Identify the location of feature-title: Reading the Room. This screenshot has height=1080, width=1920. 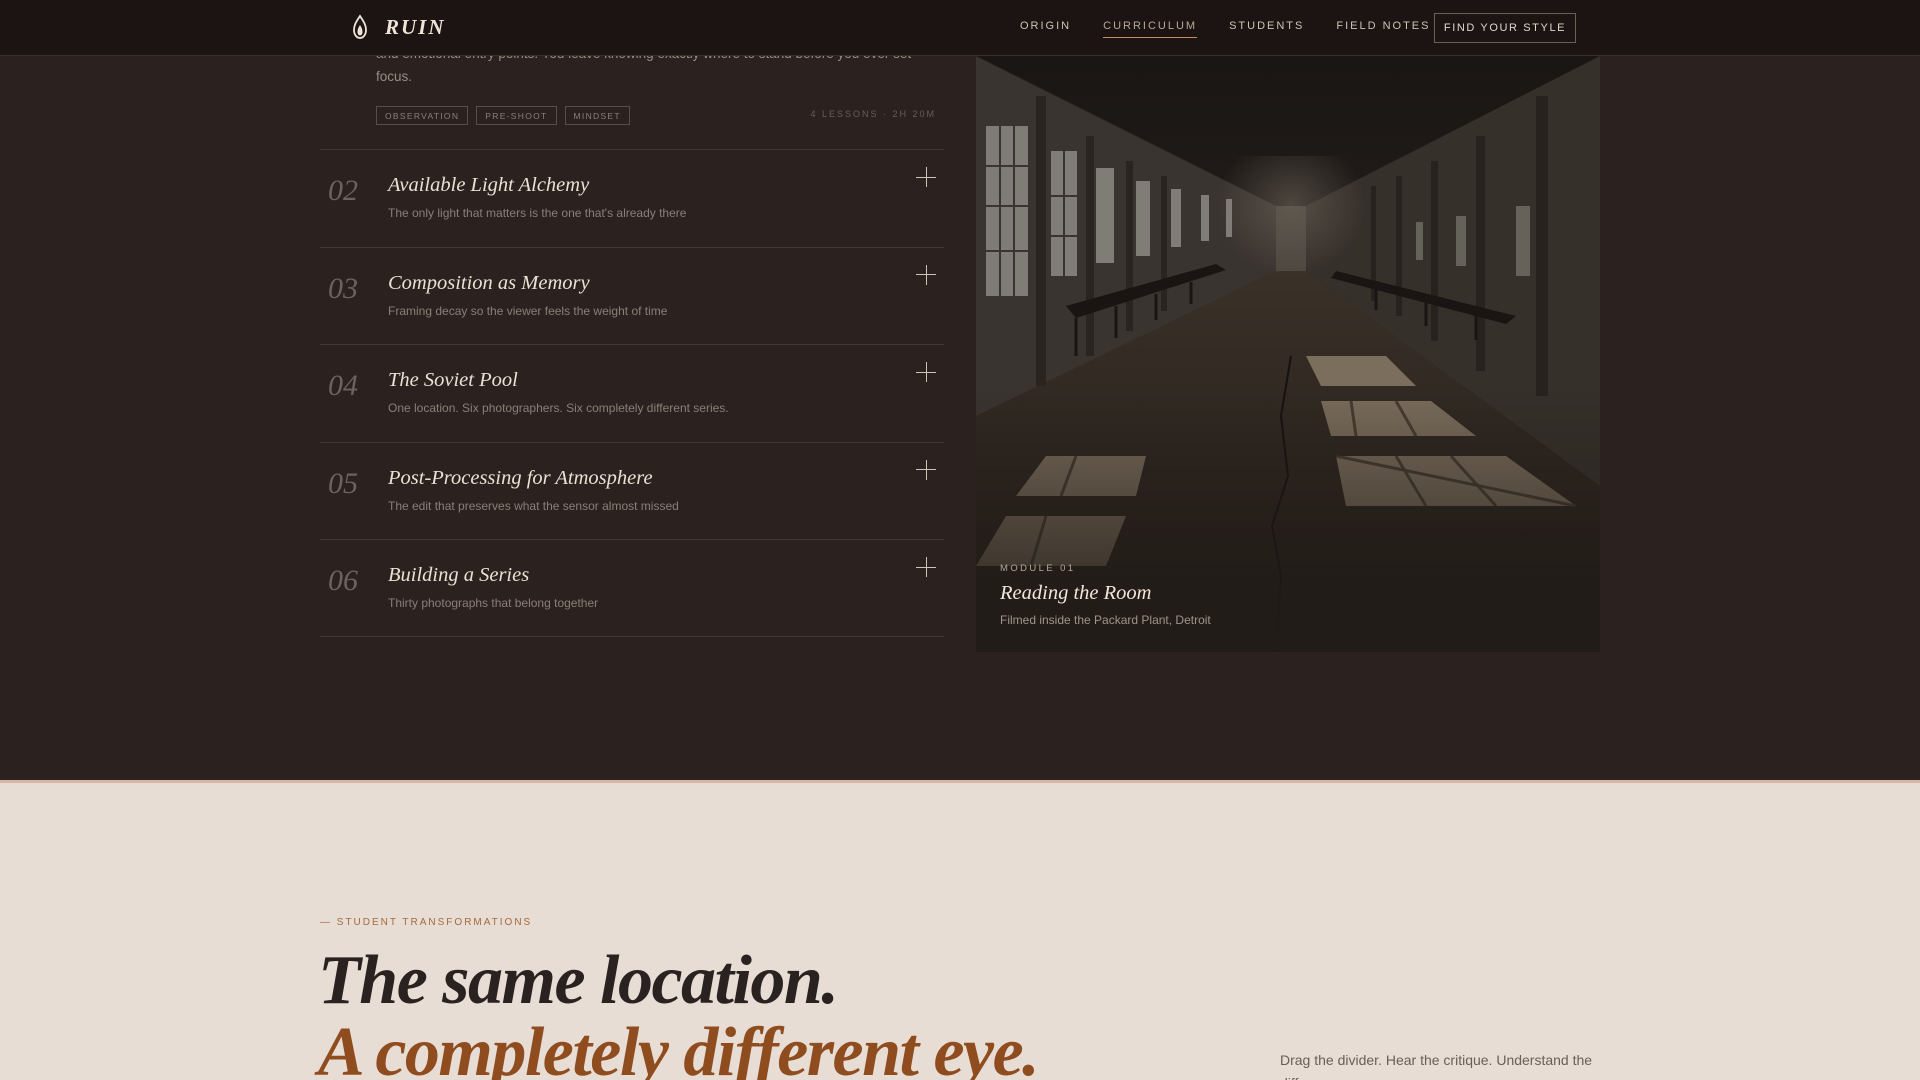
(1076, 593).